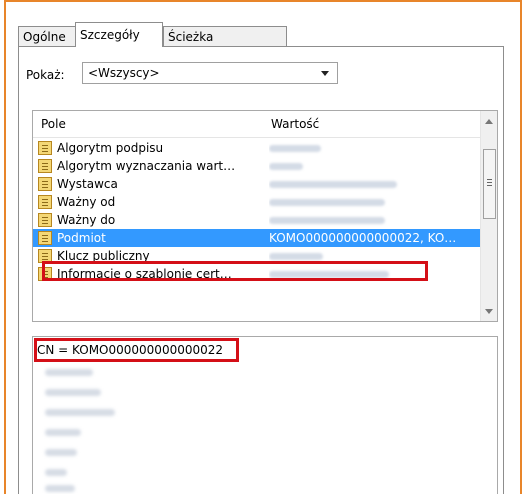 This screenshot has width=524, height=494. I want to click on column-header-value: Wartość, so click(295, 124).